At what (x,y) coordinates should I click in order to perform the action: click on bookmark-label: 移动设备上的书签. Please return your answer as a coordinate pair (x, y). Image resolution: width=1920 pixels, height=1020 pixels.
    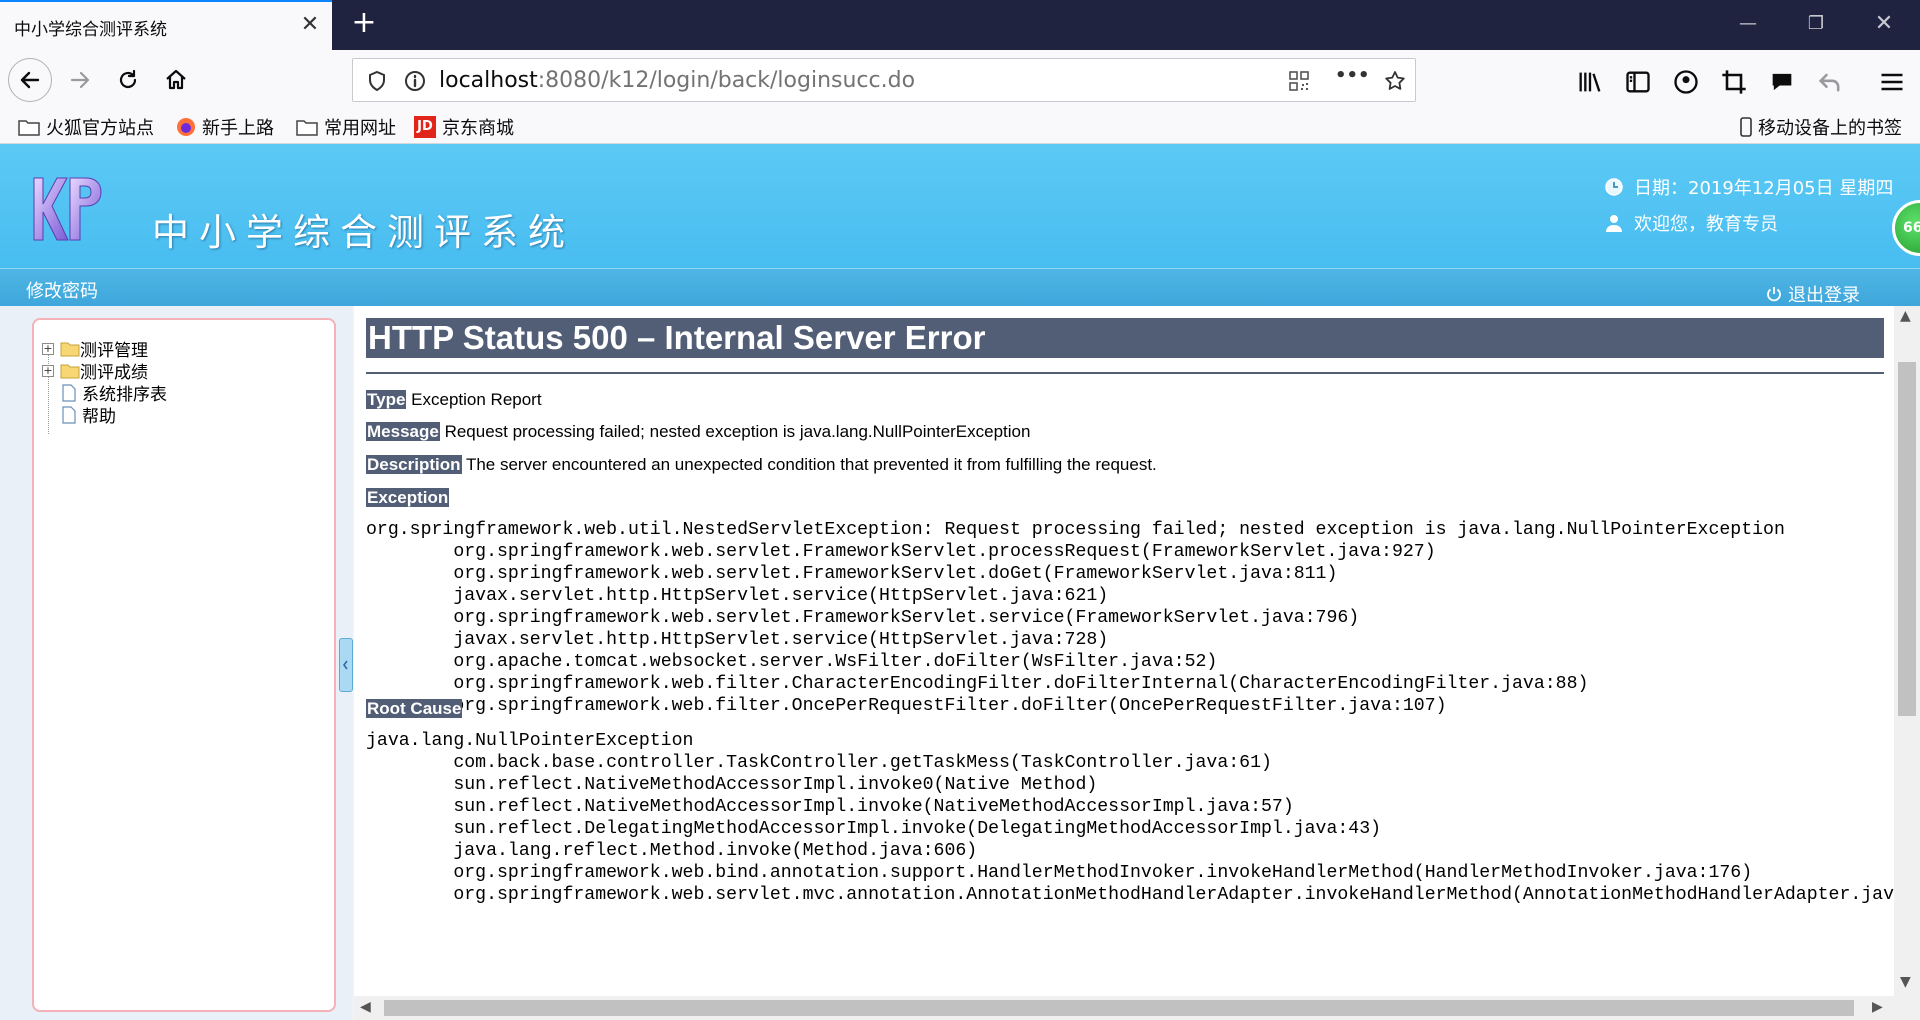
    Looking at the image, I should click on (1830, 128).